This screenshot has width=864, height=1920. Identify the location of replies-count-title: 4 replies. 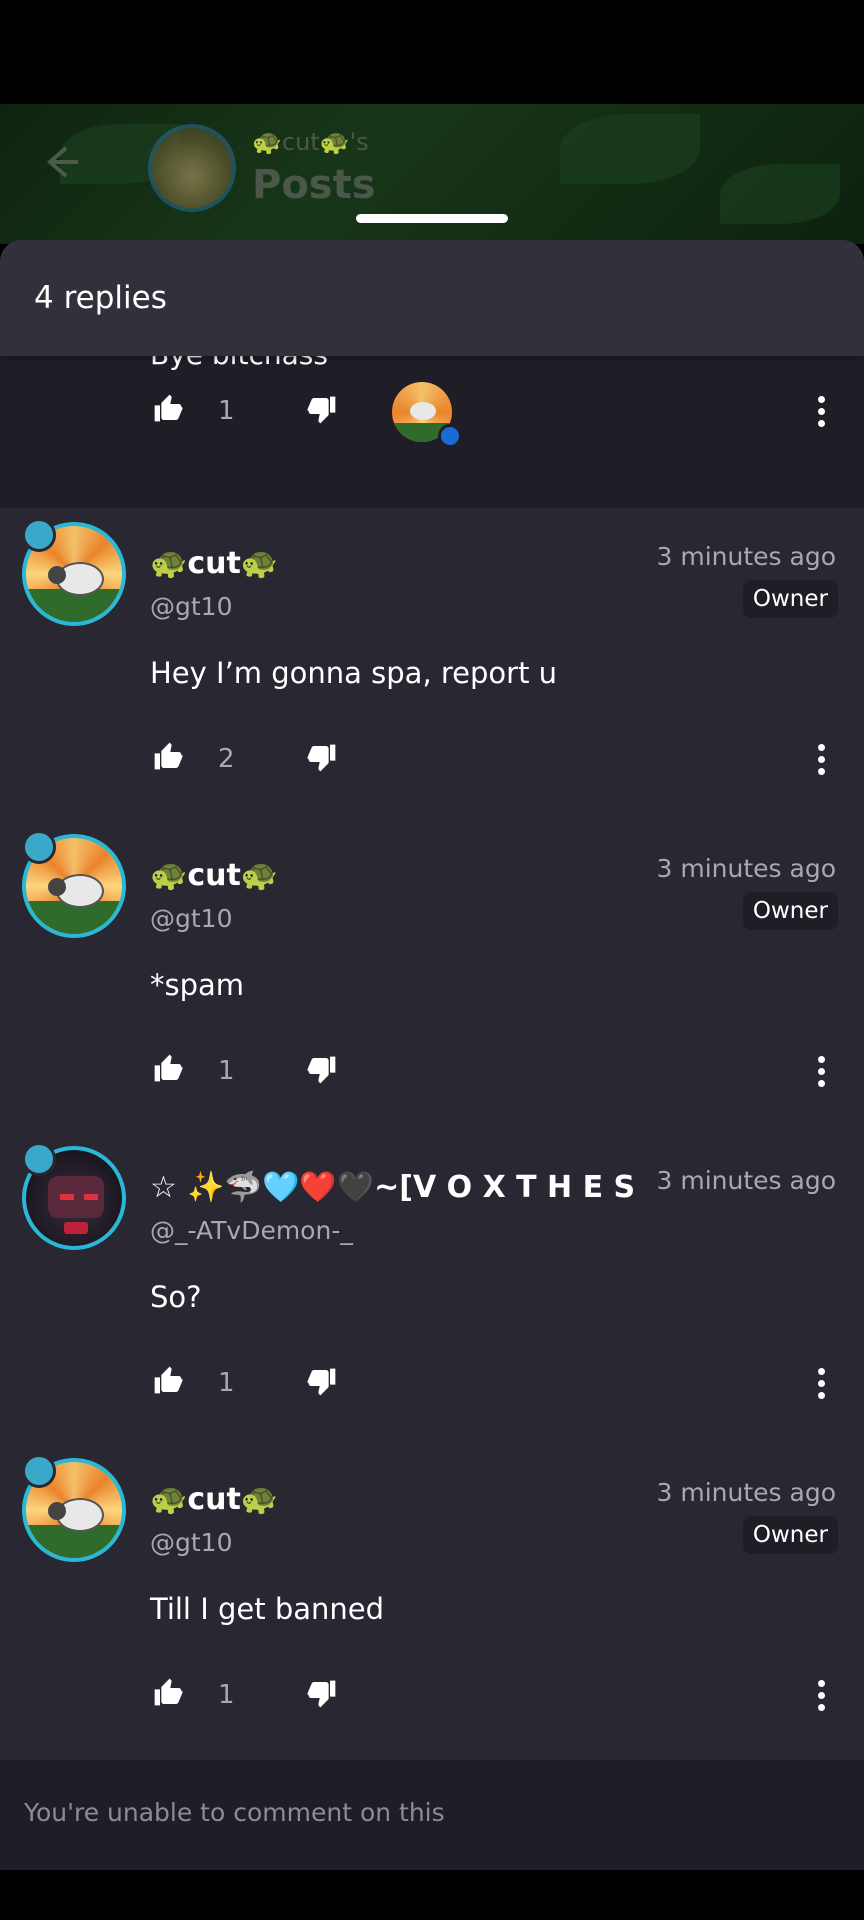
(100, 298).